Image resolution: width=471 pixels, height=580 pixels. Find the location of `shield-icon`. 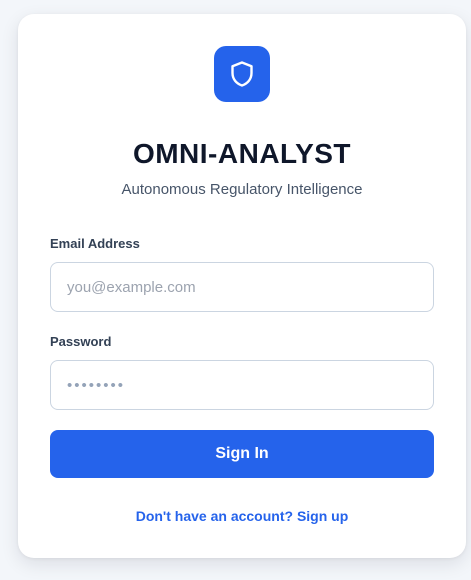

shield-icon is located at coordinates (242, 74).